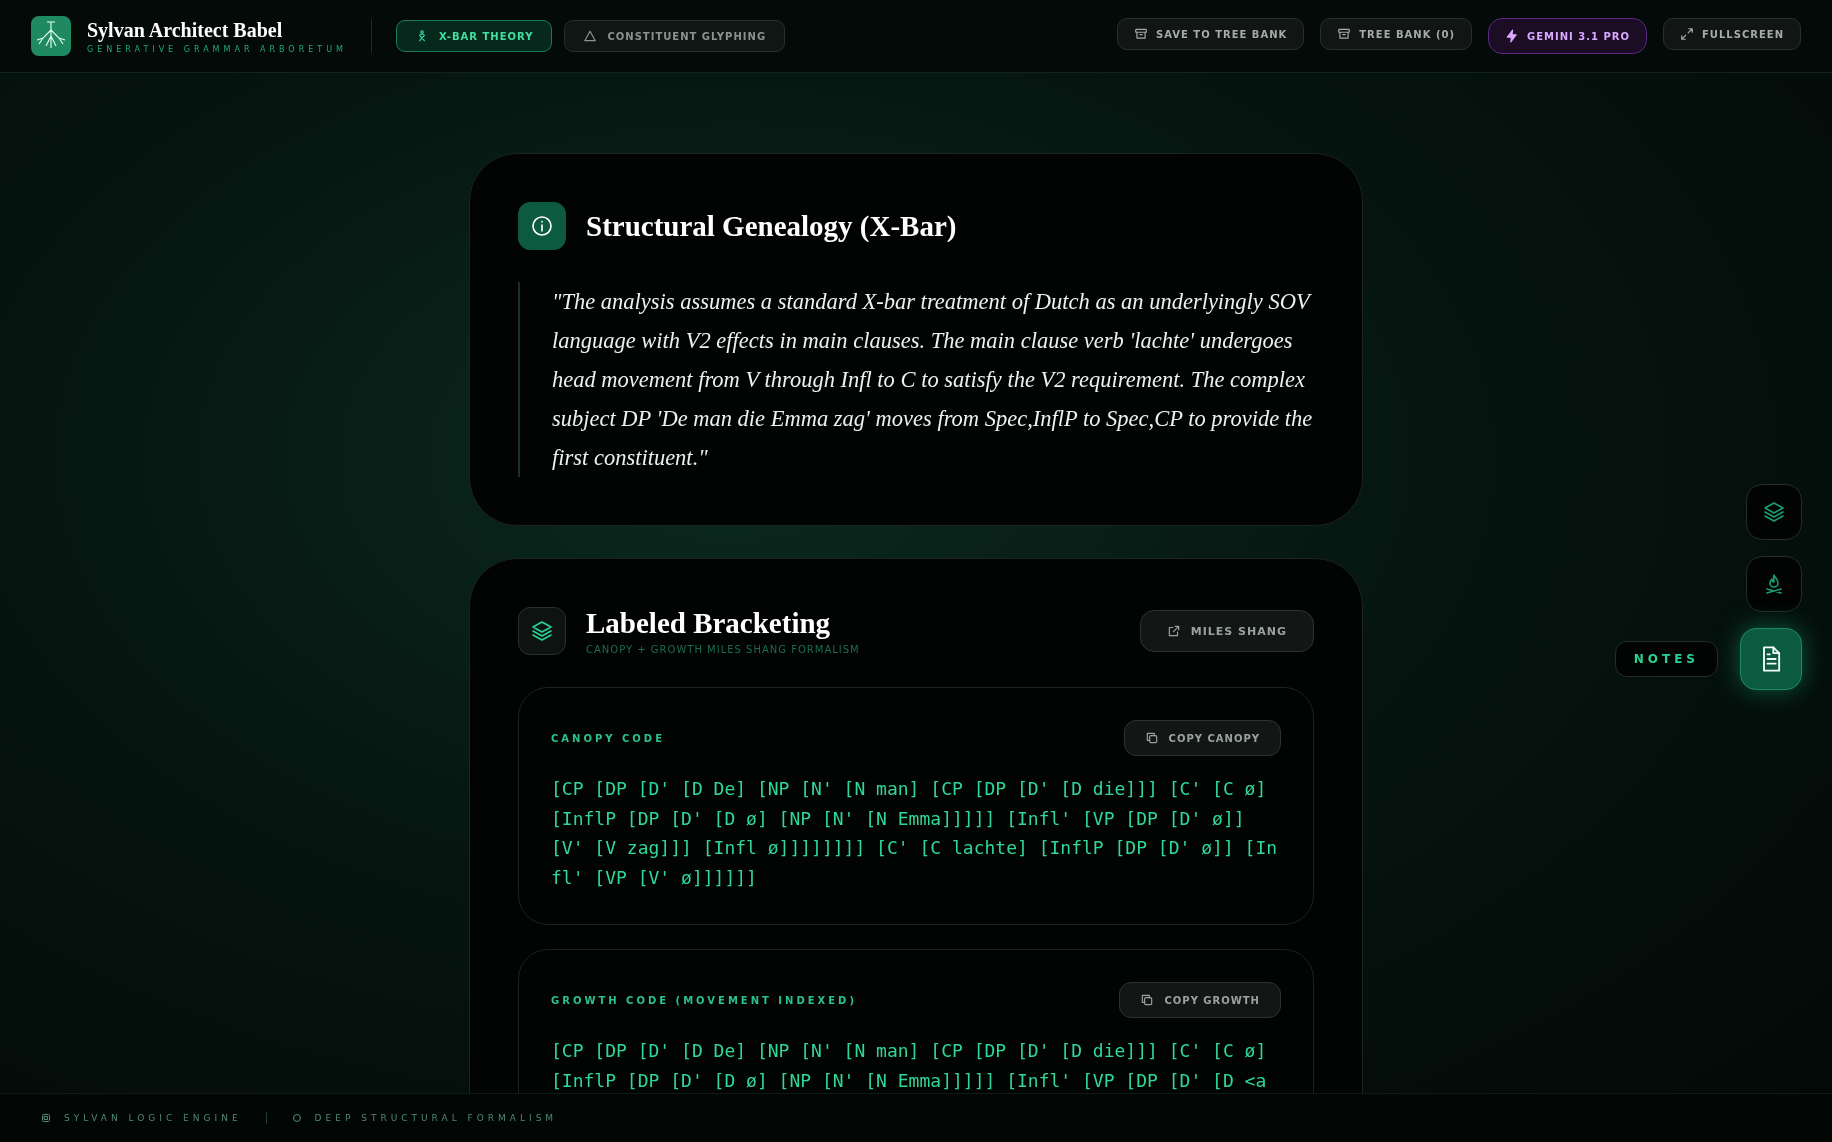 The height and width of the screenshot is (1142, 1832). I want to click on section-title: Labeled Bracketing, so click(709, 623).